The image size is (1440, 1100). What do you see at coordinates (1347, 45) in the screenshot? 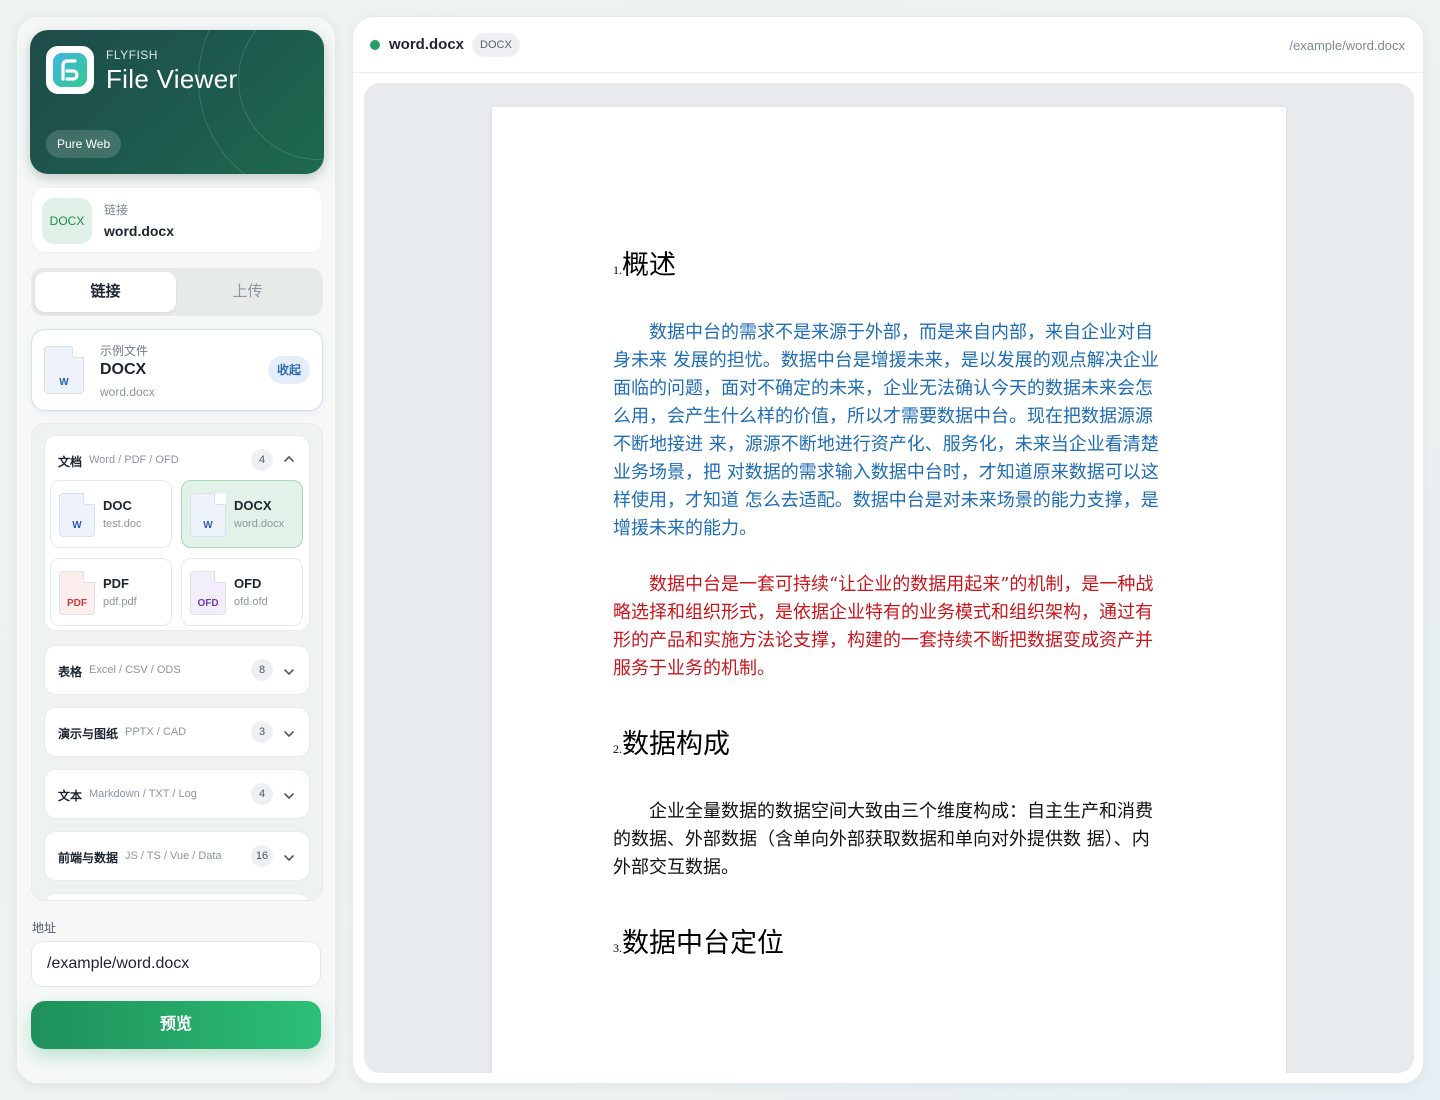
I see `viewer-file-path: /example/word.docx` at bounding box center [1347, 45].